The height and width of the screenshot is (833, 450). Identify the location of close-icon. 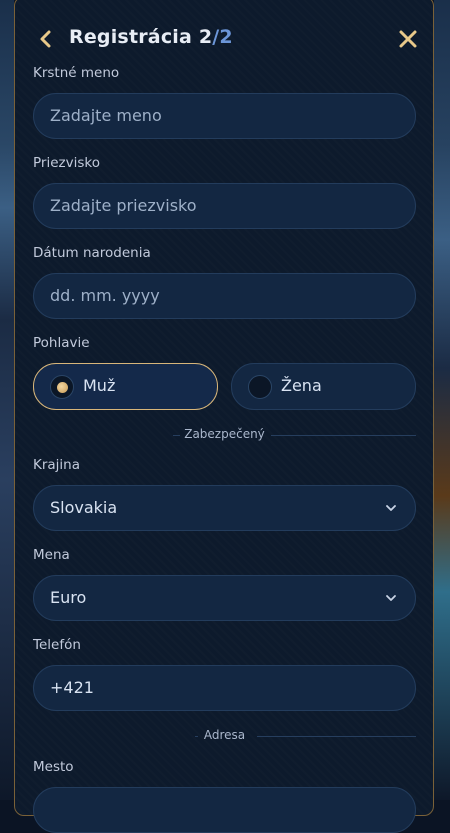
(408, 39).